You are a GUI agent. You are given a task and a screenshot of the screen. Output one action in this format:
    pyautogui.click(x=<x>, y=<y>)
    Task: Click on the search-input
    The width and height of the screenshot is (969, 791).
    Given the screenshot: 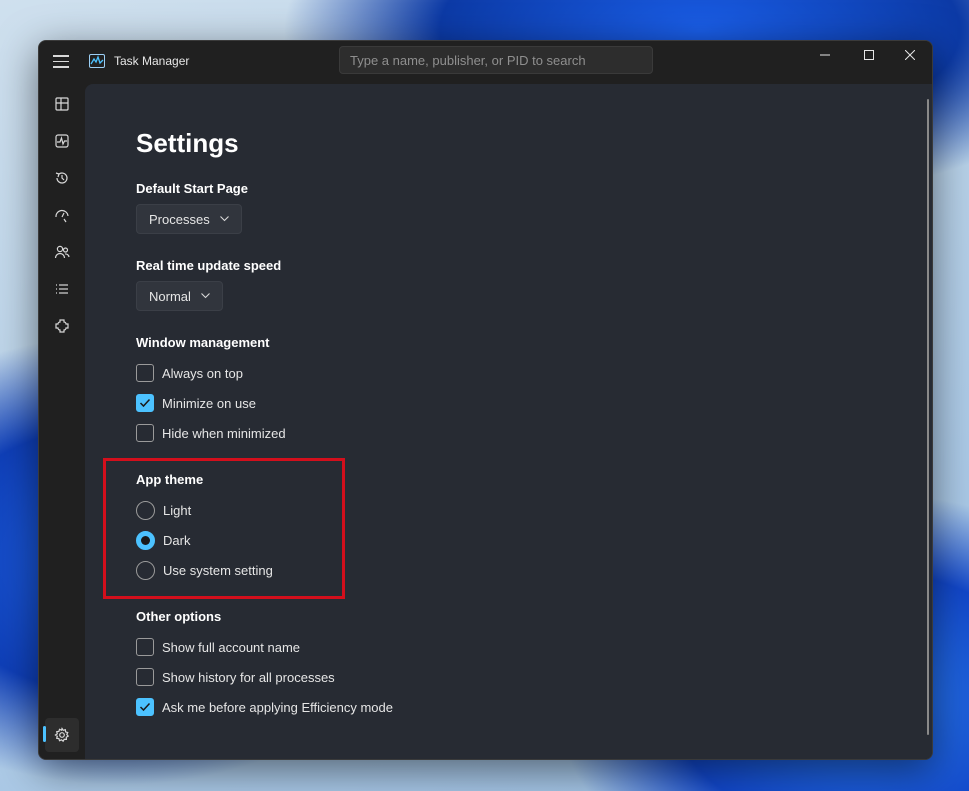 What is the action you would take?
    pyautogui.click(x=496, y=60)
    